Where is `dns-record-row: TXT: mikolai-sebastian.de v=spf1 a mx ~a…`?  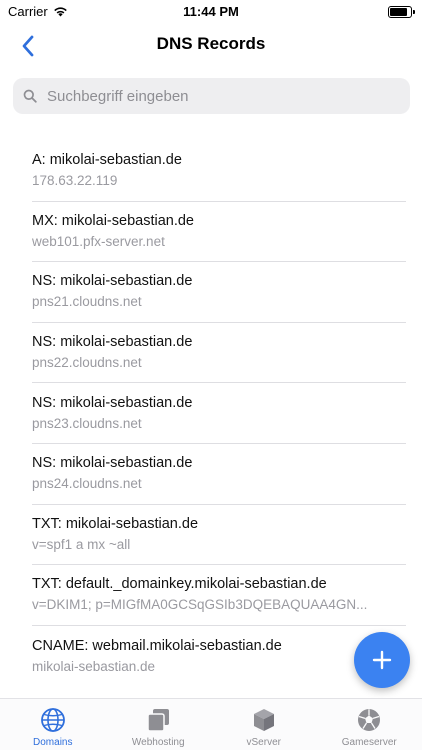 dns-record-row: TXT: mikolai-sebastian.de v=spf1 a mx ~a… is located at coordinates (219, 535).